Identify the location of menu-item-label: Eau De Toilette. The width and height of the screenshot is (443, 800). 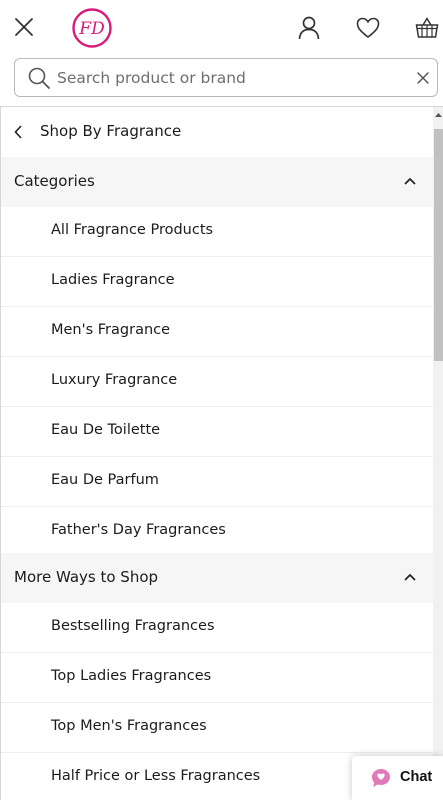
(106, 430).